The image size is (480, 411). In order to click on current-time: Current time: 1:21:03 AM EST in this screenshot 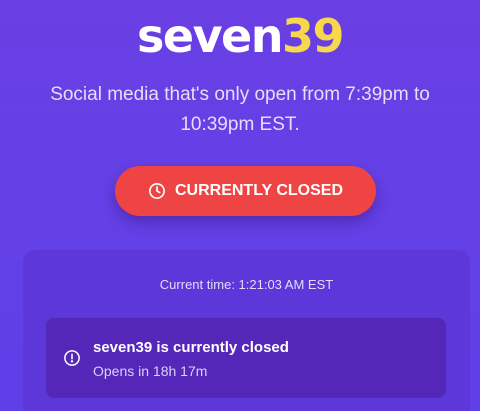, I will do `click(246, 284)`.